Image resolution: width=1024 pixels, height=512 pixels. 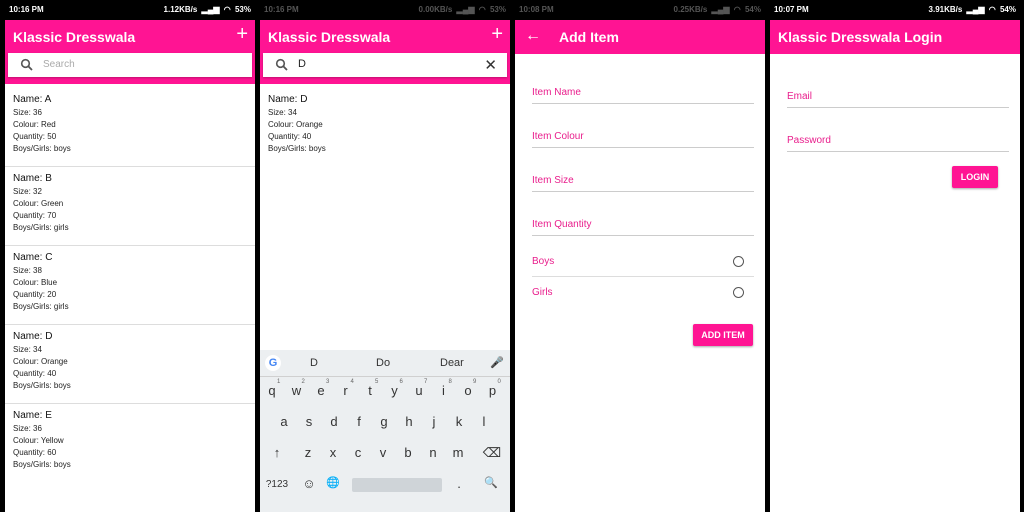 What do you see at coordinates (321, 390) in the screenshot?
I see `key-e: e` at bounding box center [321, 390].